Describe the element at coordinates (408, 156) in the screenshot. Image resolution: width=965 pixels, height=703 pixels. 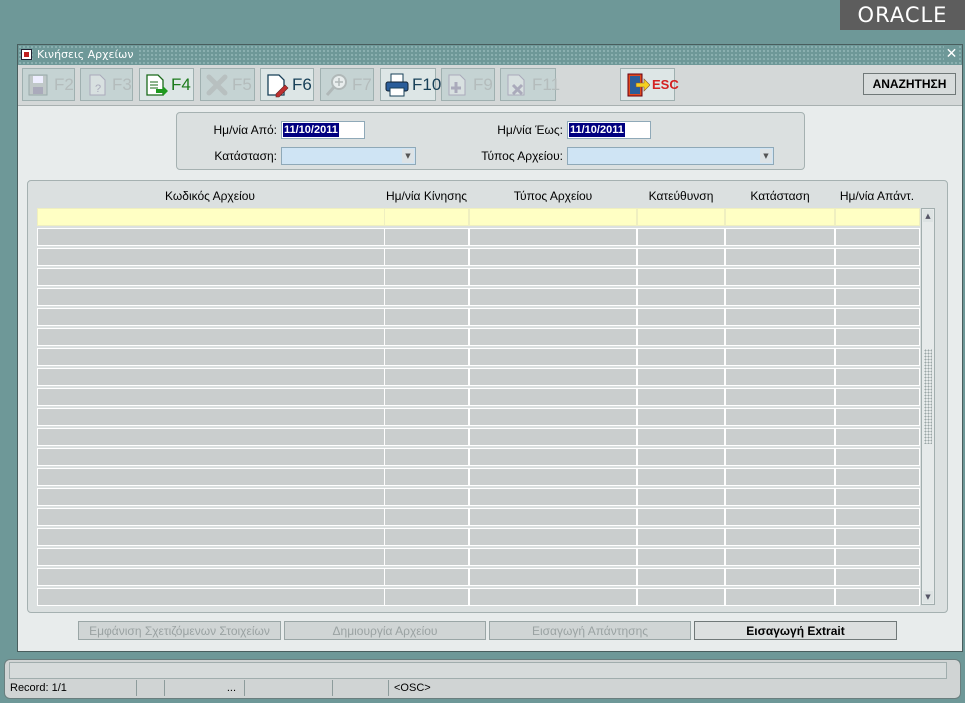
I see `chevron-down-icon: ▼` at that location.